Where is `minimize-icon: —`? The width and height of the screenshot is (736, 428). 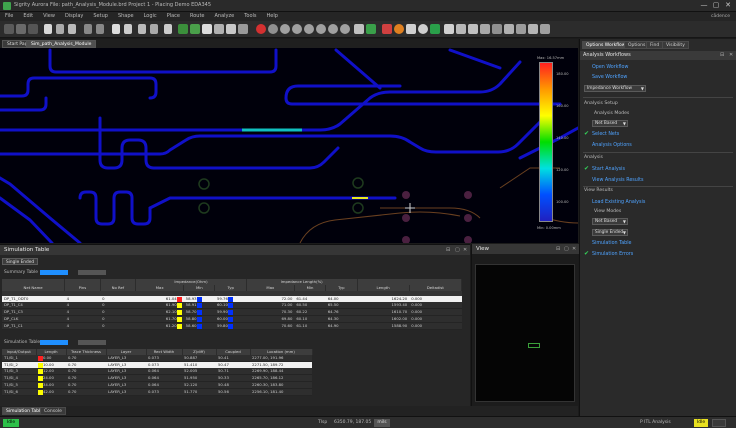
minimize-icon: — is located at coordinates (704, 5).